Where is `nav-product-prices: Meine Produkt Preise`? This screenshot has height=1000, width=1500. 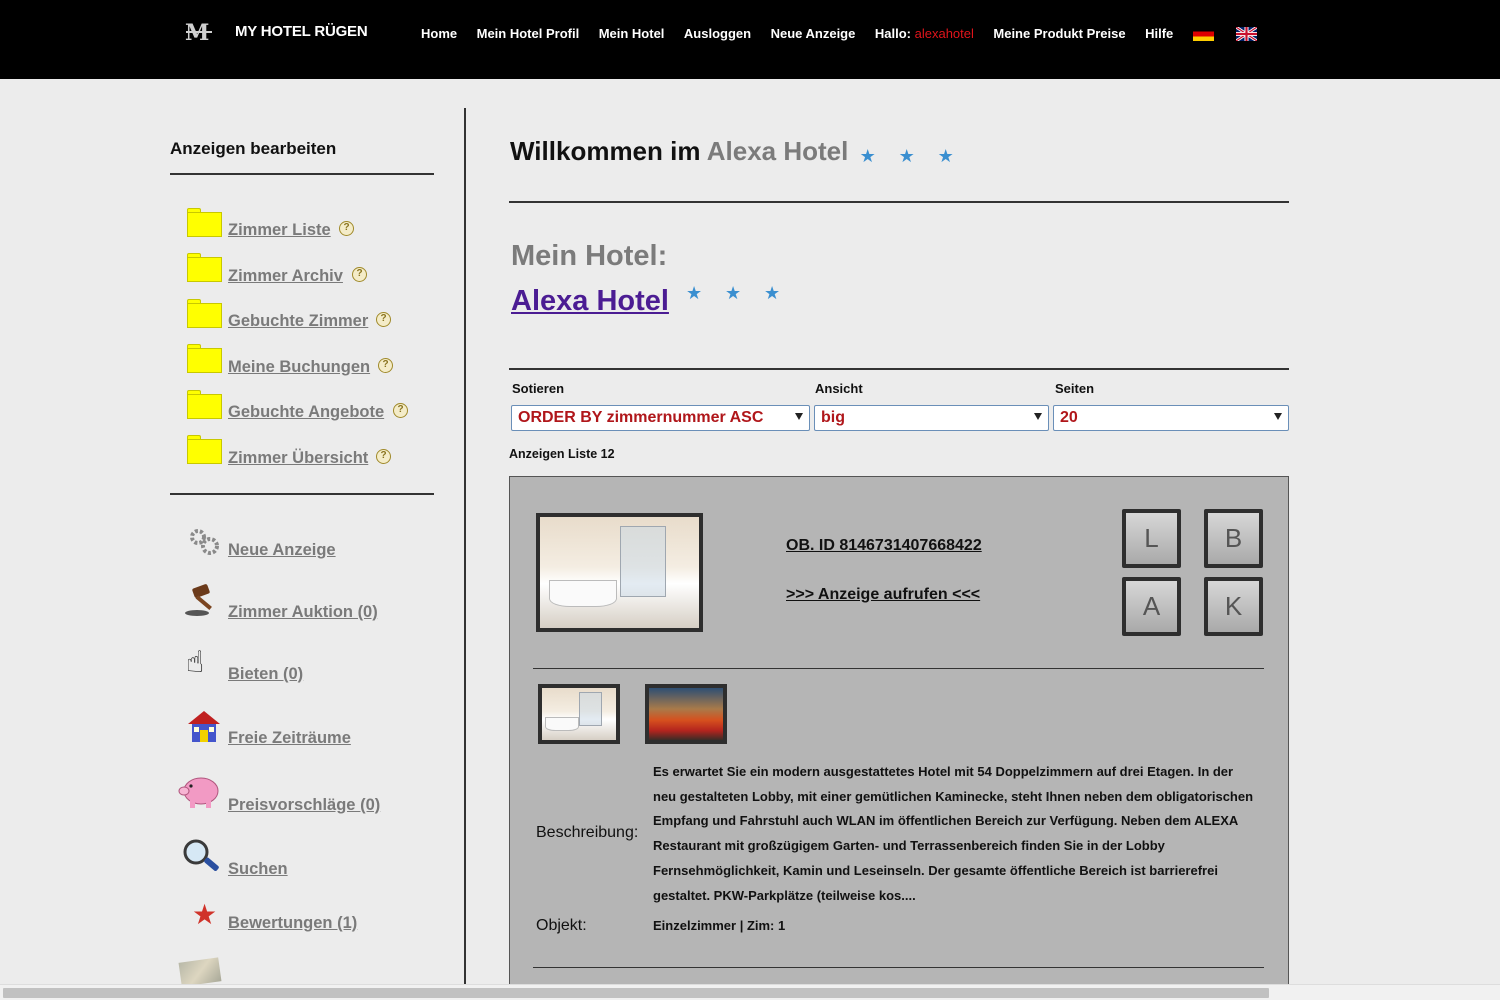
nav-product-prices: Meine Produkt Preise is located at coordinates (1059, 33).